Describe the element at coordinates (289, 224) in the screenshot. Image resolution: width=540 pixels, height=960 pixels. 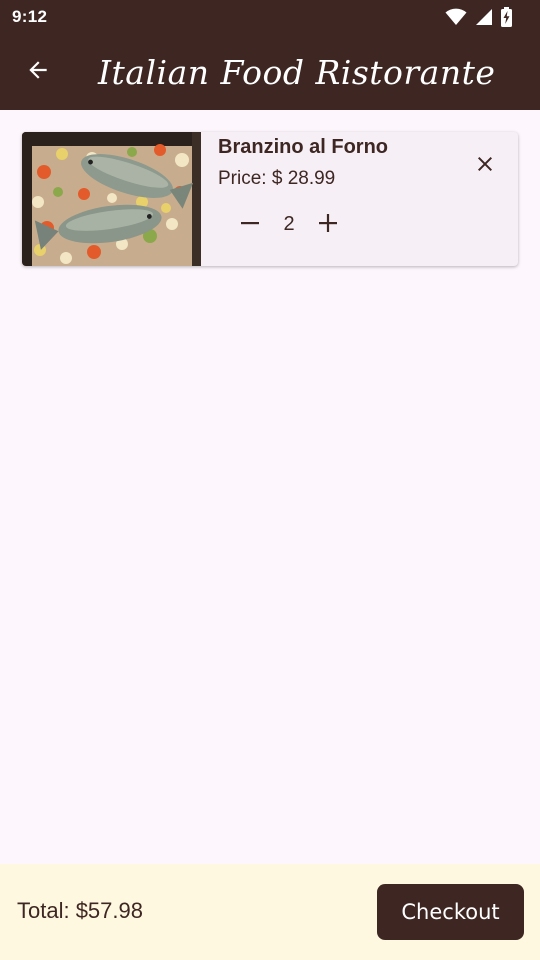
I see `quantity-value: 2` at that location.